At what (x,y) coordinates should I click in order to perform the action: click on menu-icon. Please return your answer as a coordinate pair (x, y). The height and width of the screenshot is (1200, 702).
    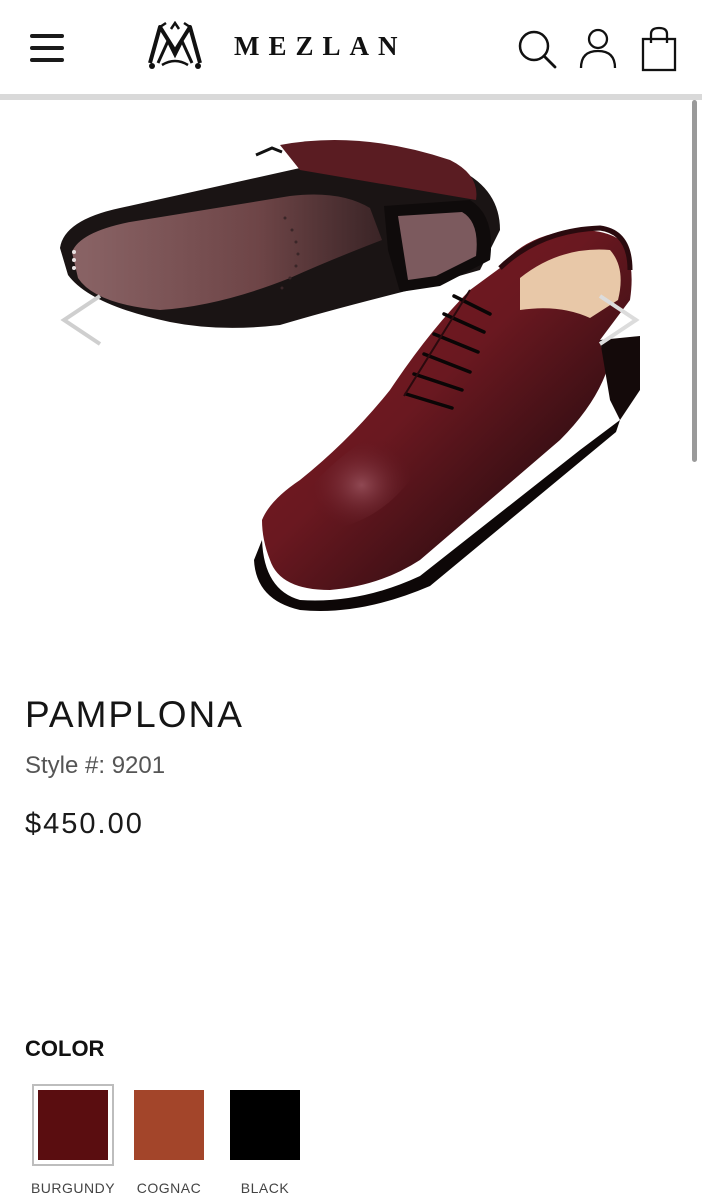
    Looking at the image, I should click on (48, 49).